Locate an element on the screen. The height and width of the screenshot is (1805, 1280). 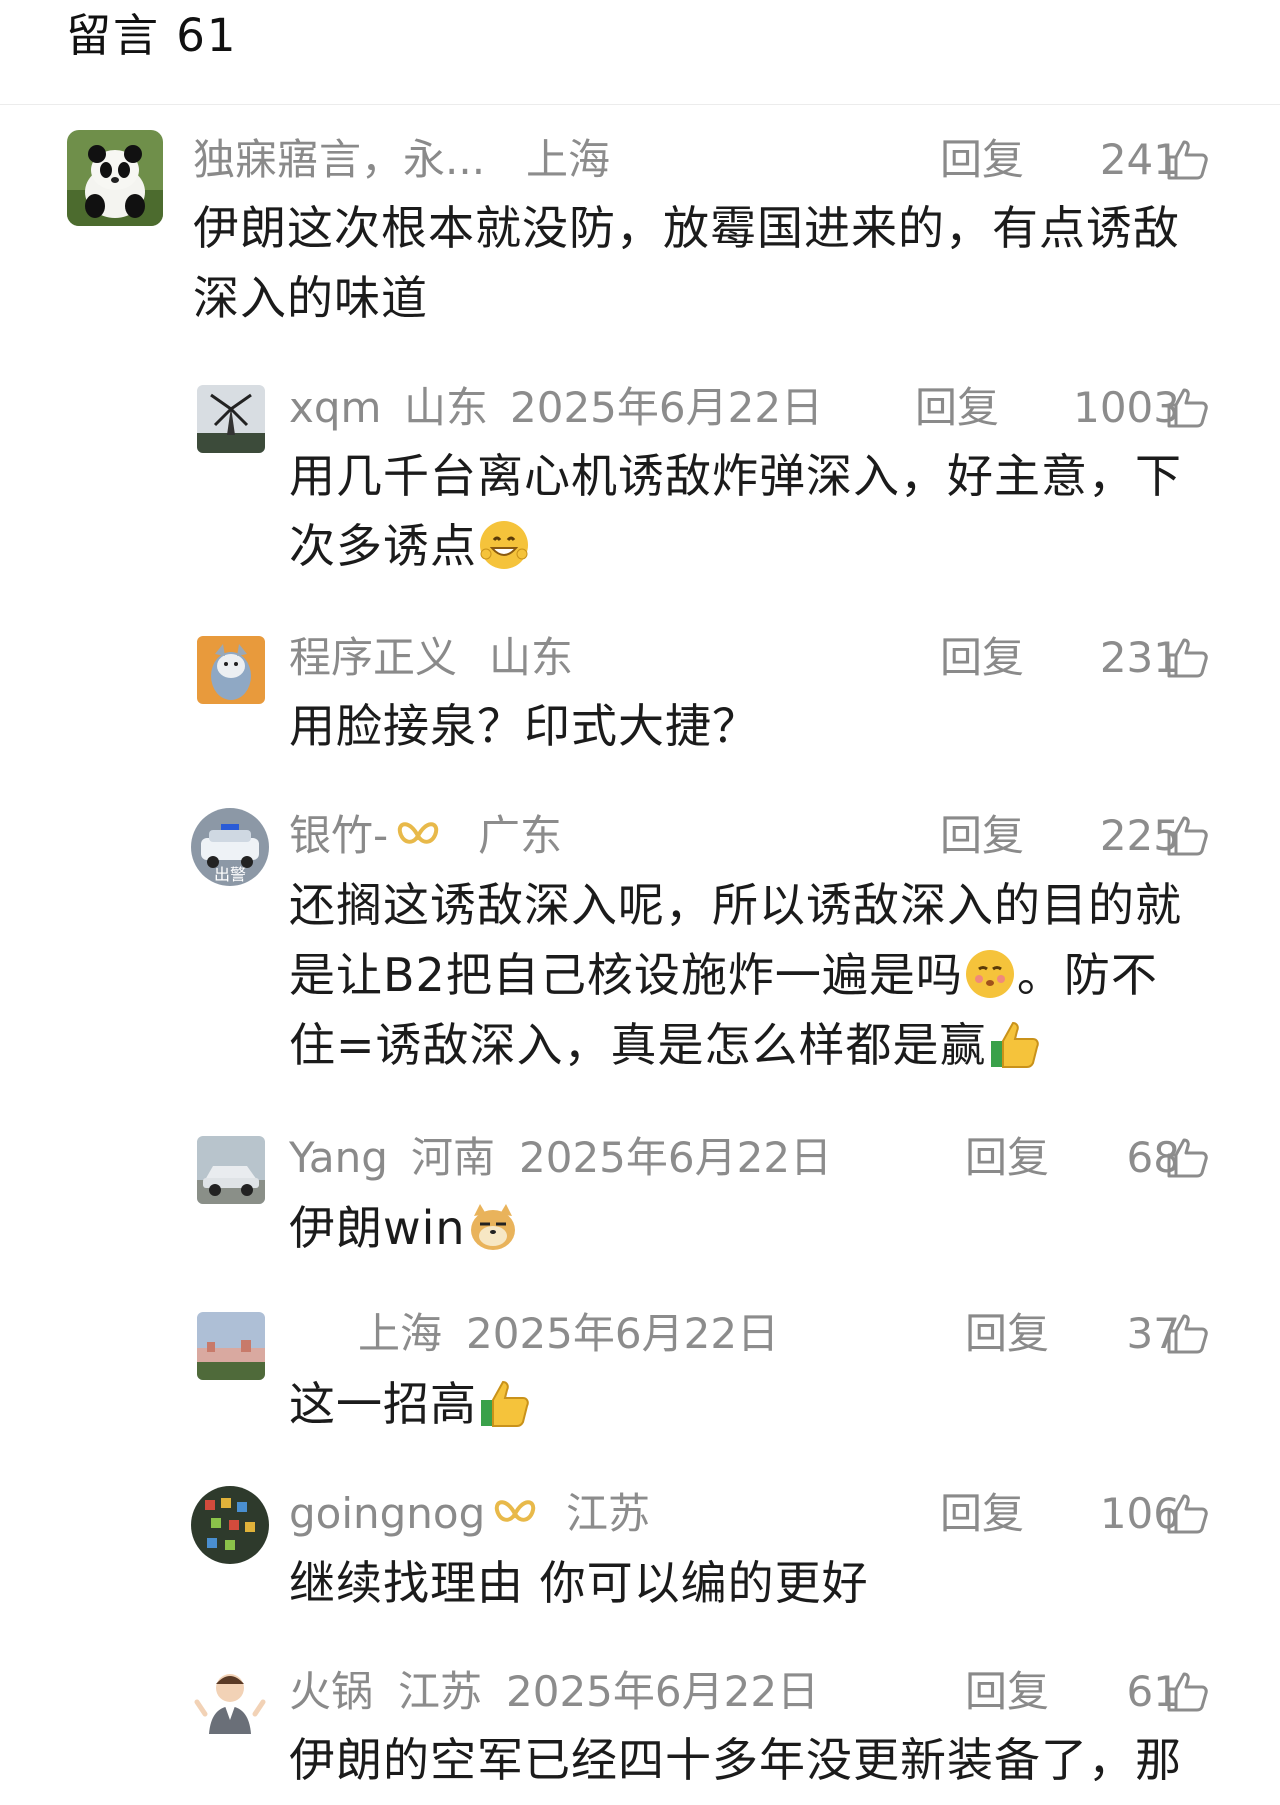
comment-meta: 独寐寤言，永... 上海 回复 241 is located at coordinates (640, 160).